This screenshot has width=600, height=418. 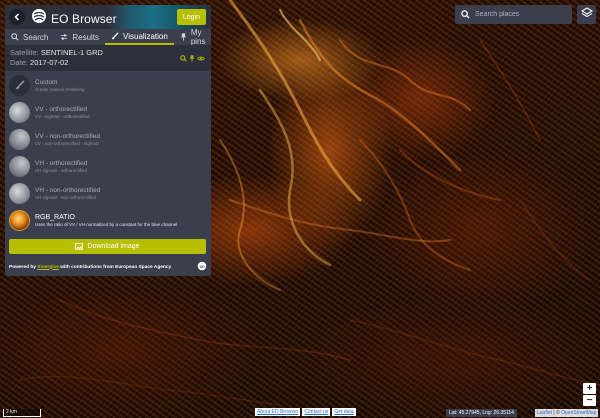 I want to click on date-value: 2017-07-02, so click(x=49, y=62).